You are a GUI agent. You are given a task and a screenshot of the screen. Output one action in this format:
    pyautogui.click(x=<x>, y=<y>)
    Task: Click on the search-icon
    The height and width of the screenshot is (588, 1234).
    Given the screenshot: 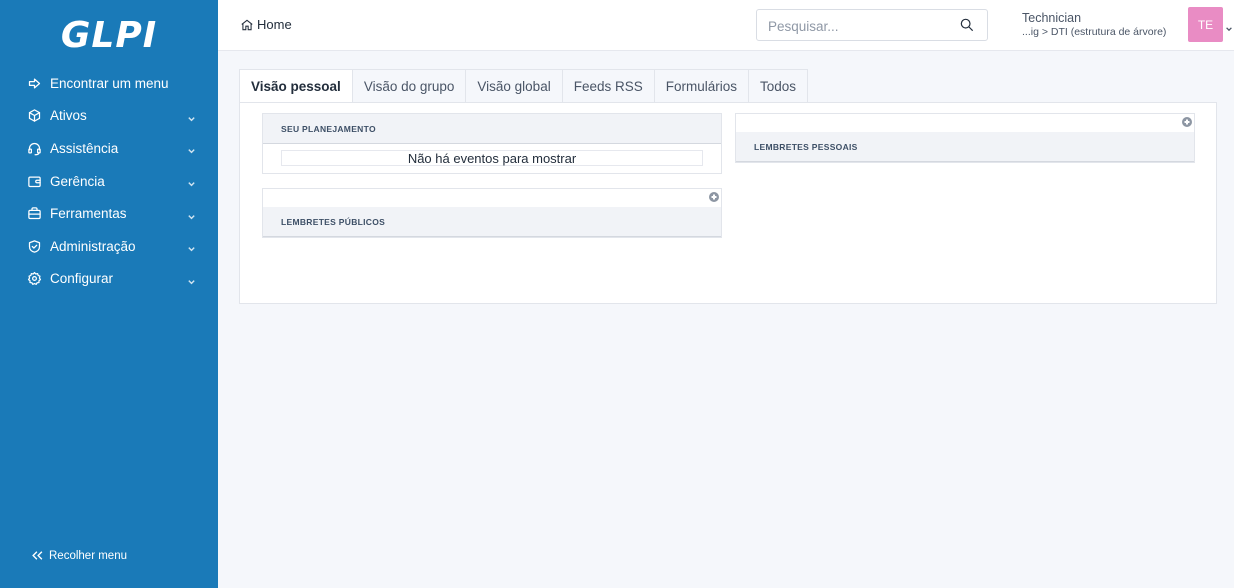 What is the action you would take?
    pyautogui.click(x=967, y=25)
    